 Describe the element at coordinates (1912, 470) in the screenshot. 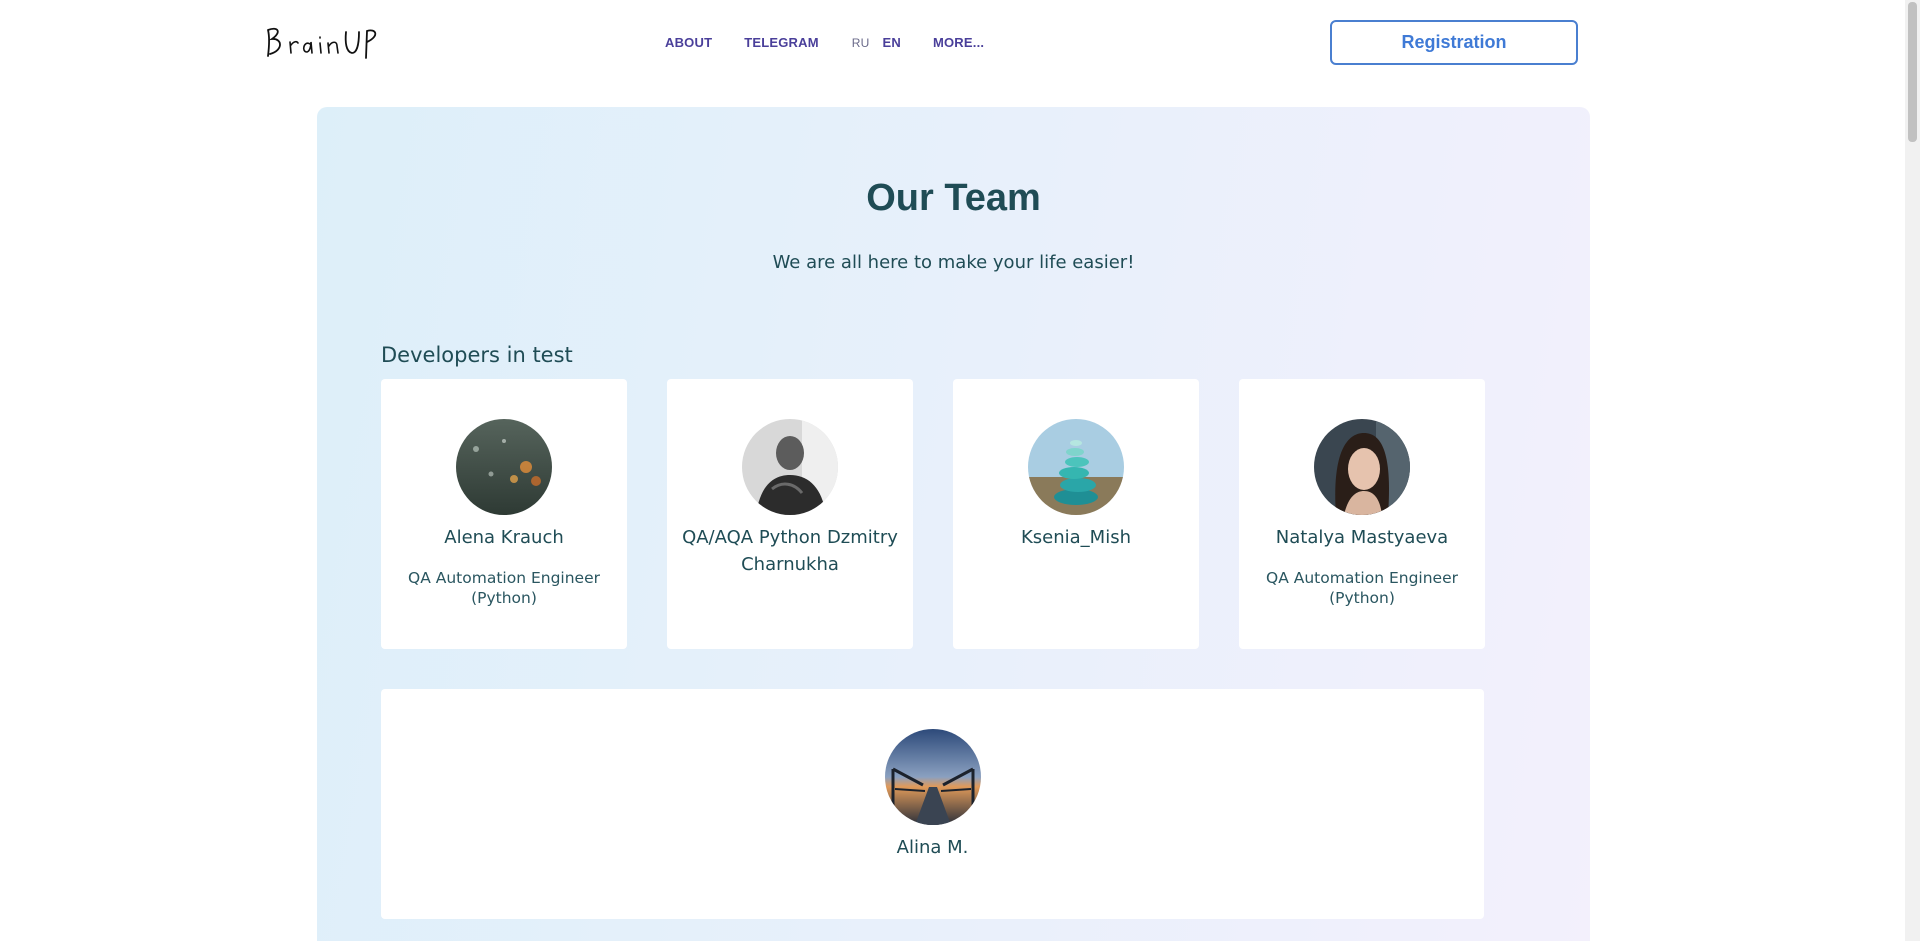

I see `page-scrollbar` at that location.